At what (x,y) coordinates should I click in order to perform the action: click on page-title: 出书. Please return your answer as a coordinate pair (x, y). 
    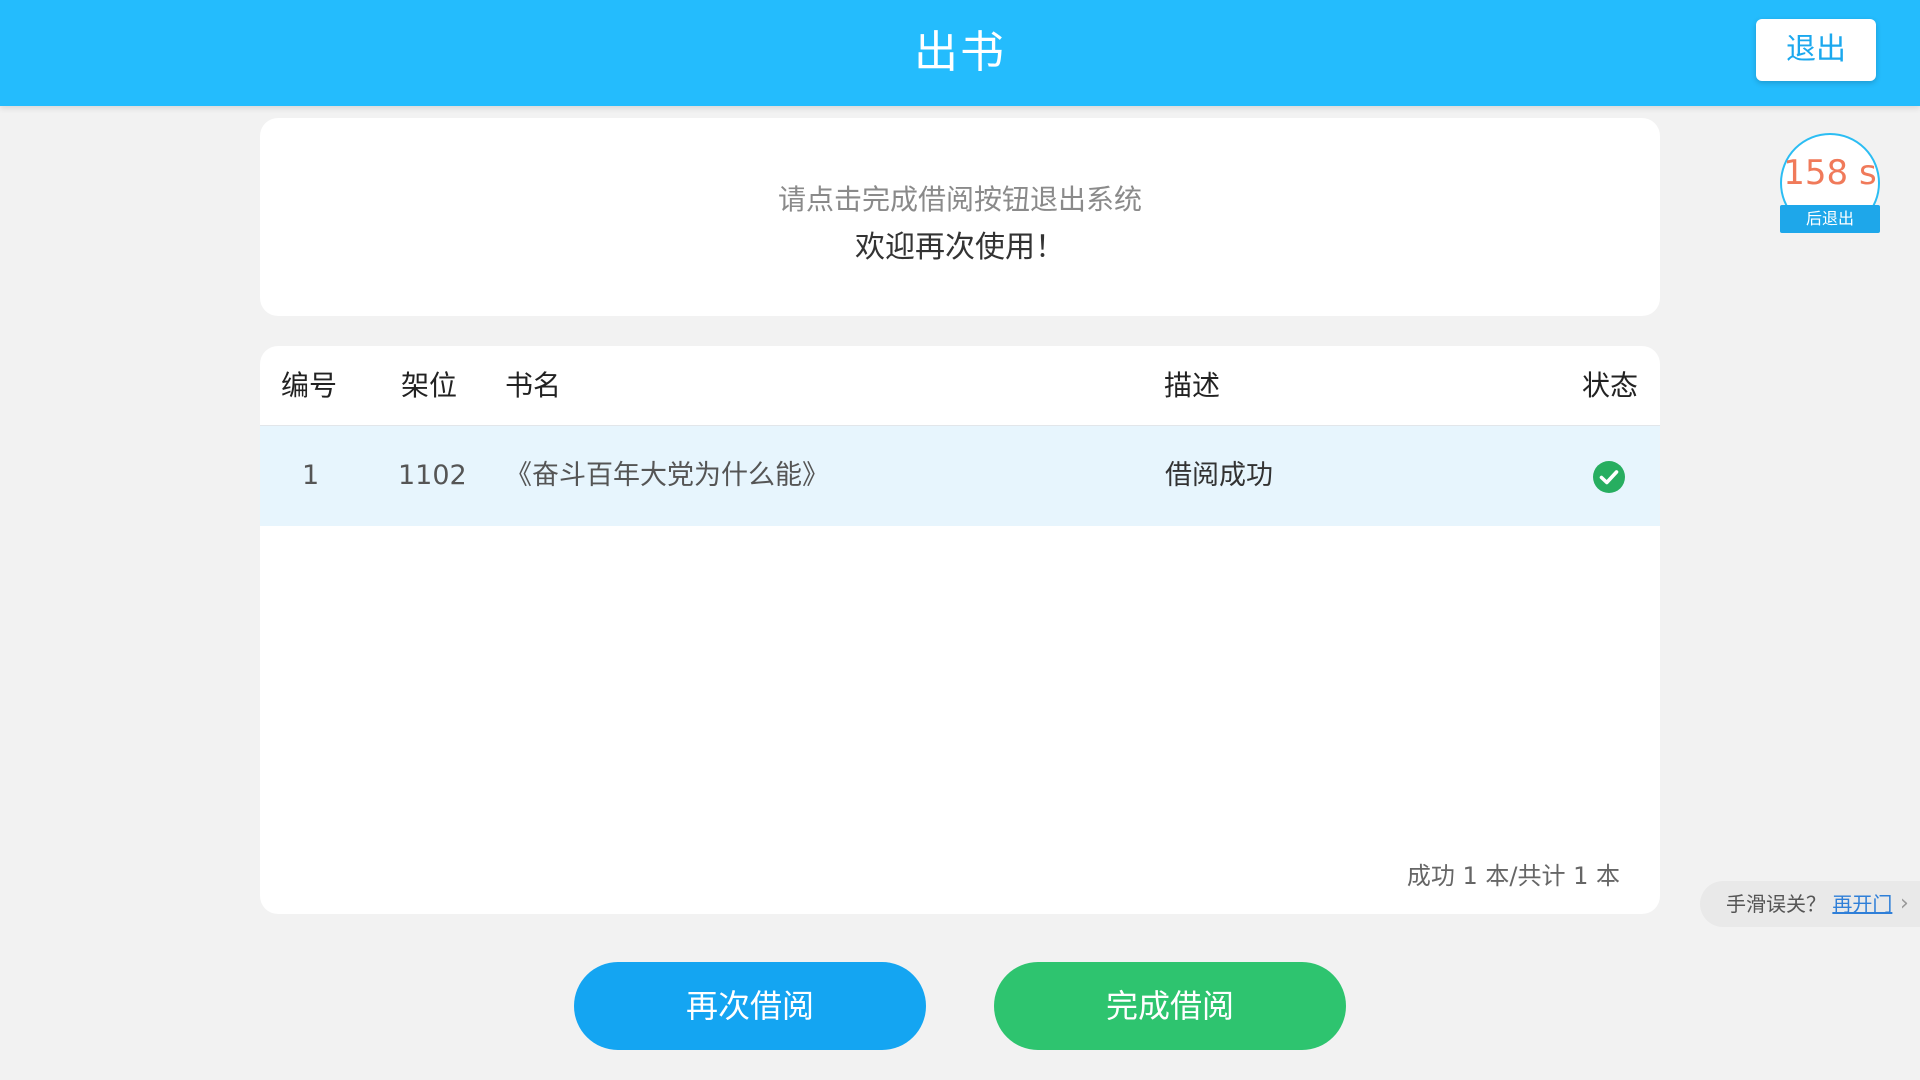
    Looking at the image, I should click on (960, 52).